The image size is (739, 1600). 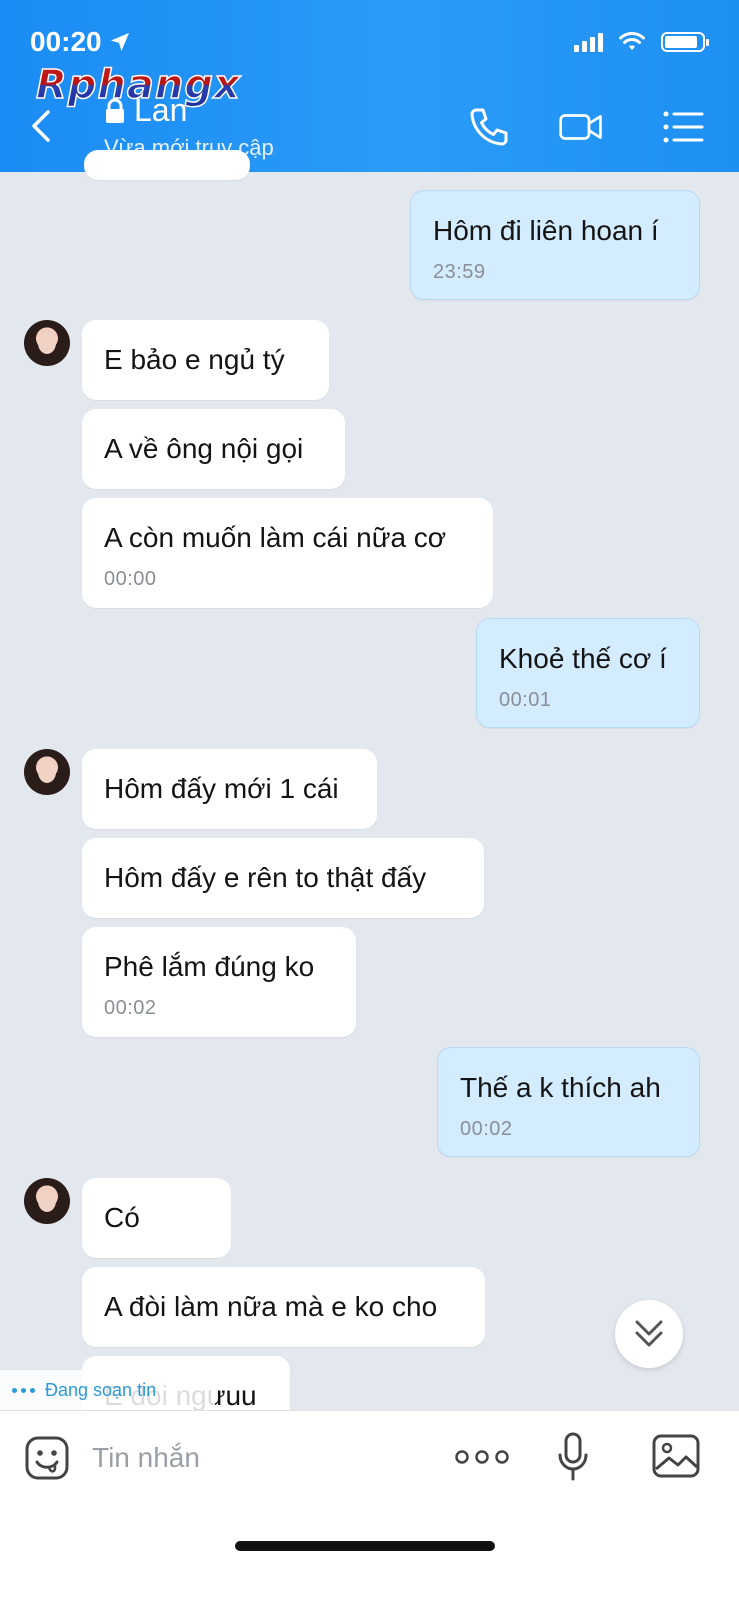 I want to click on message-input, so click(x=257, y=1458).